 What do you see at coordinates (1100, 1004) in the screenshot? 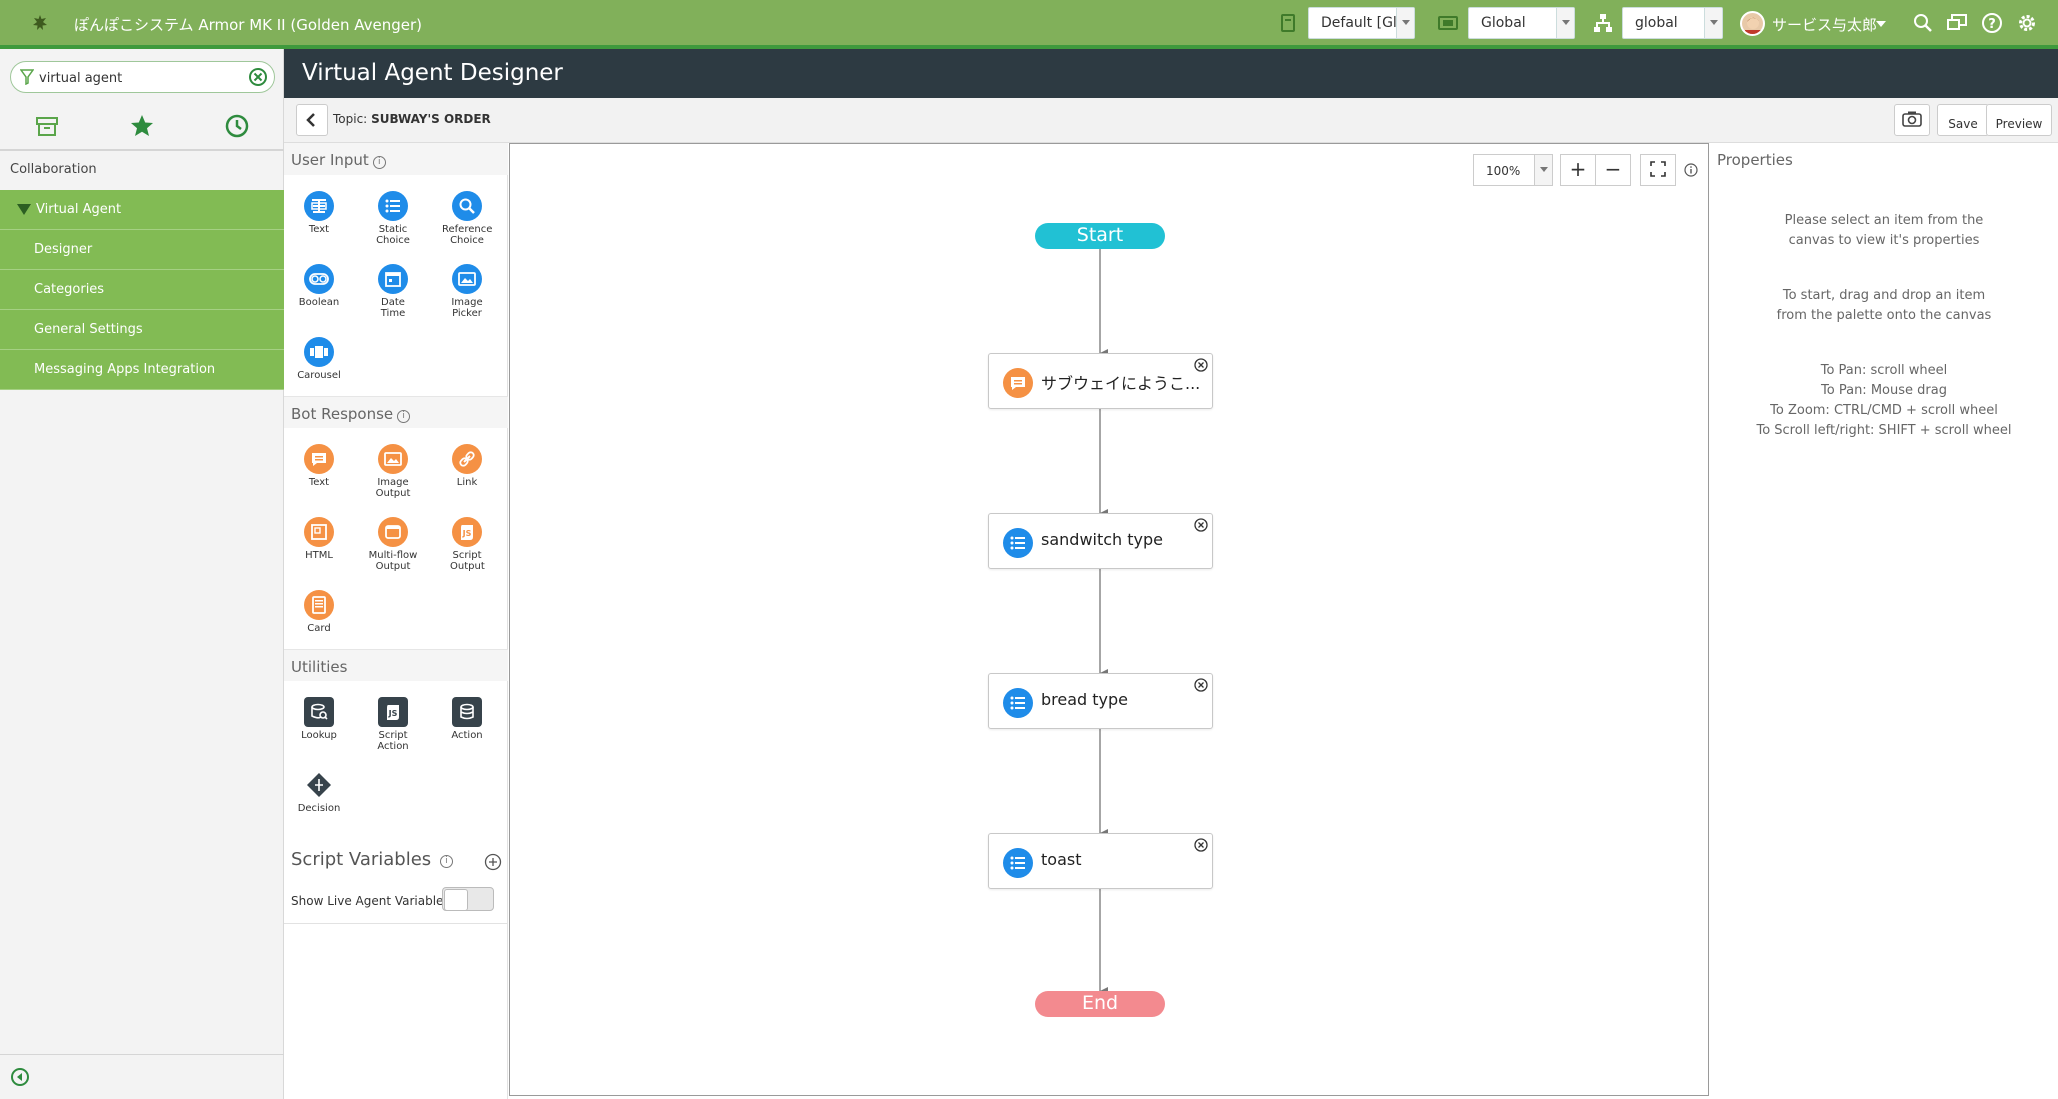
I see `flow-end-node: End` at bounding box center [1100, 1004].